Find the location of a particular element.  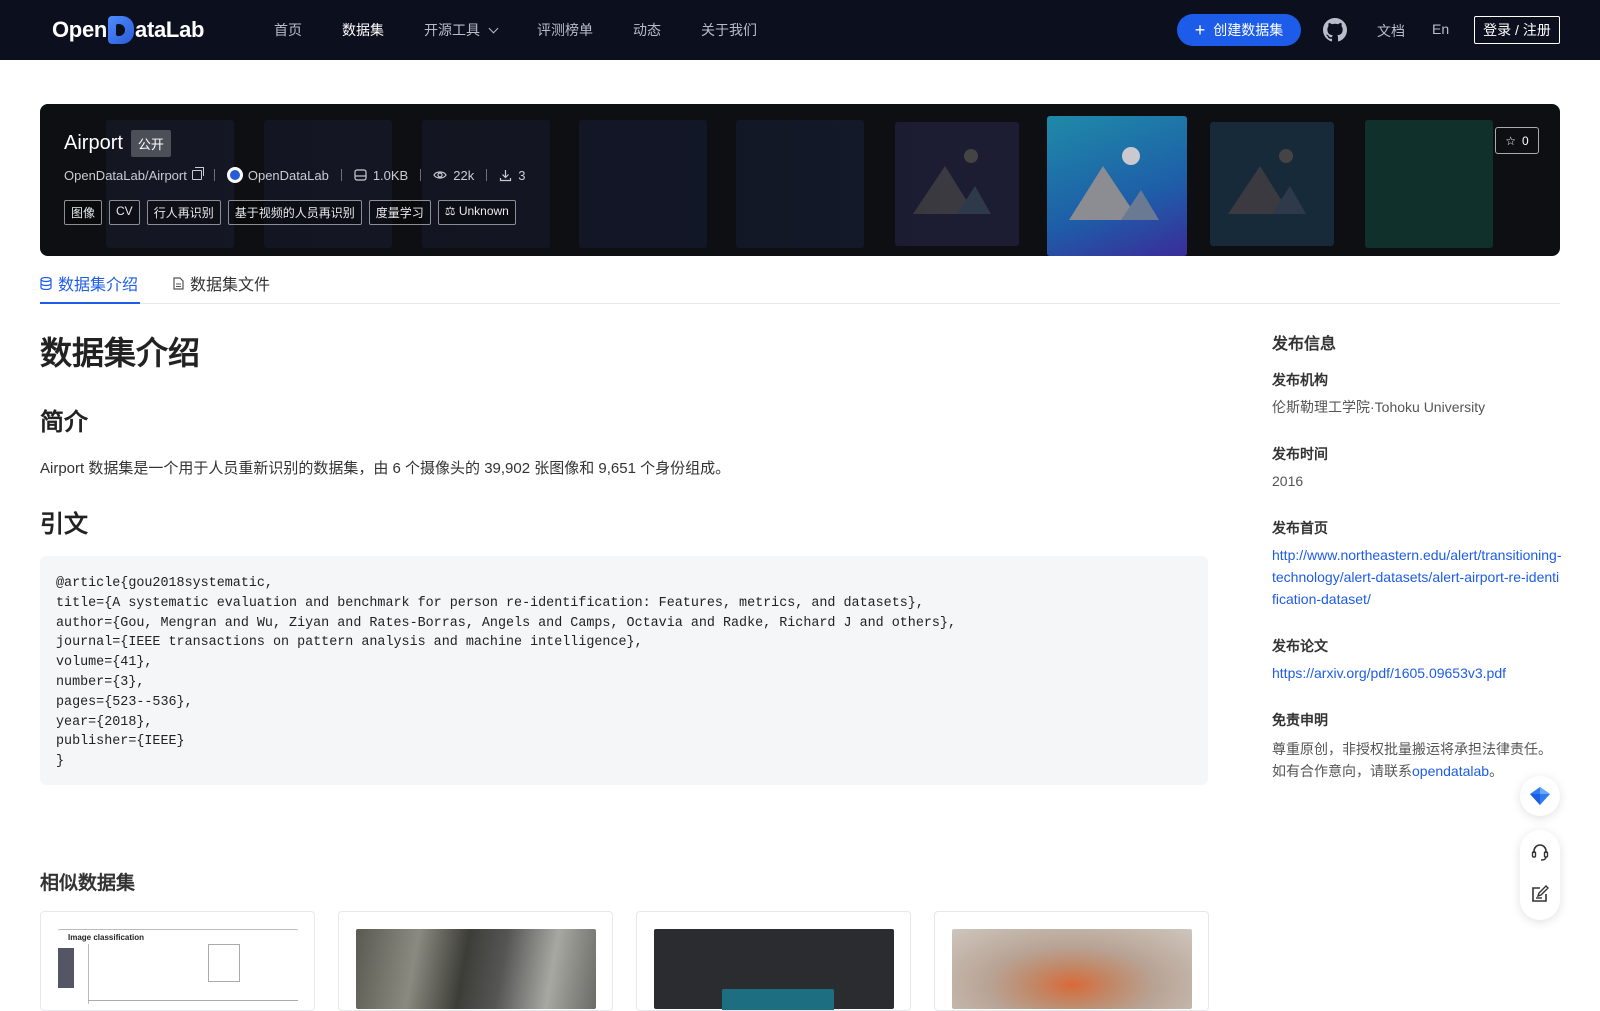

card-thumbnail-box is located at coordinates (224, 963).